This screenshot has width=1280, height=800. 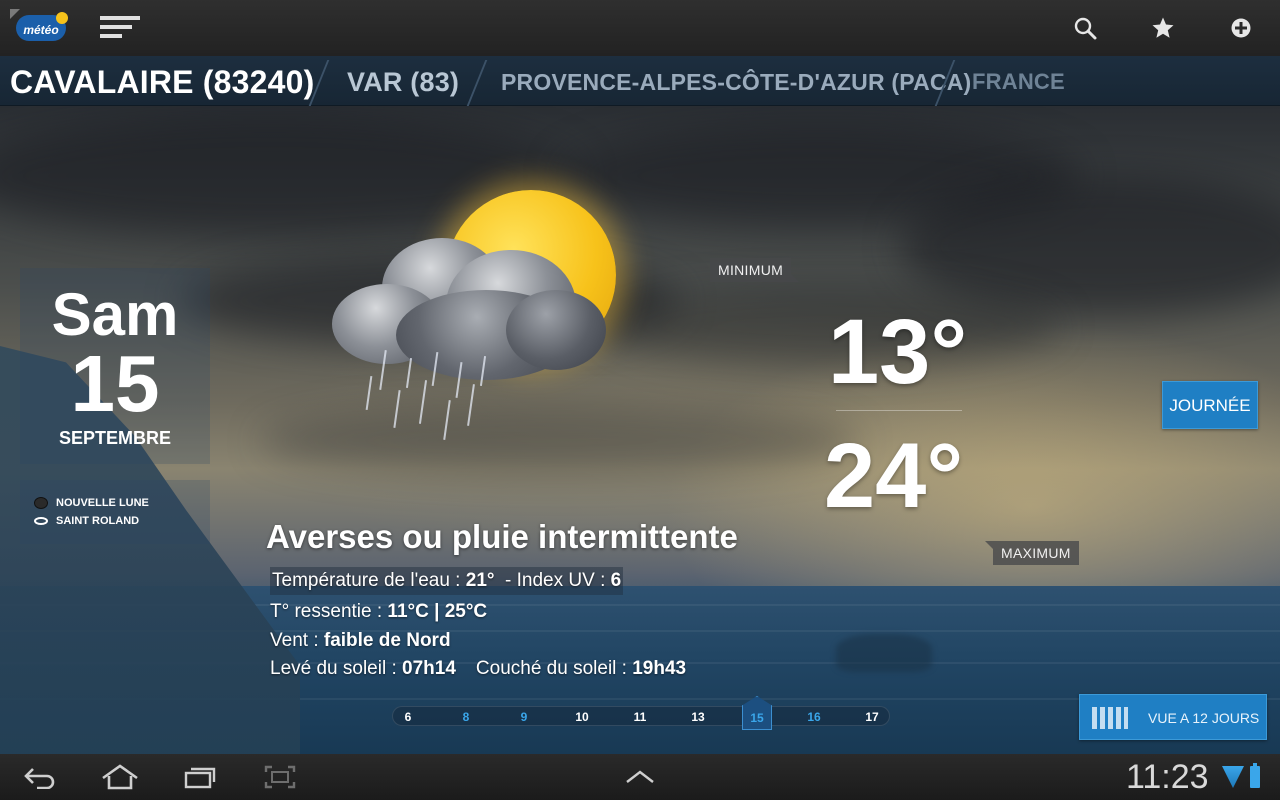 I want to click on showers-sun-cloud-icon, so click(x=476, y=320).